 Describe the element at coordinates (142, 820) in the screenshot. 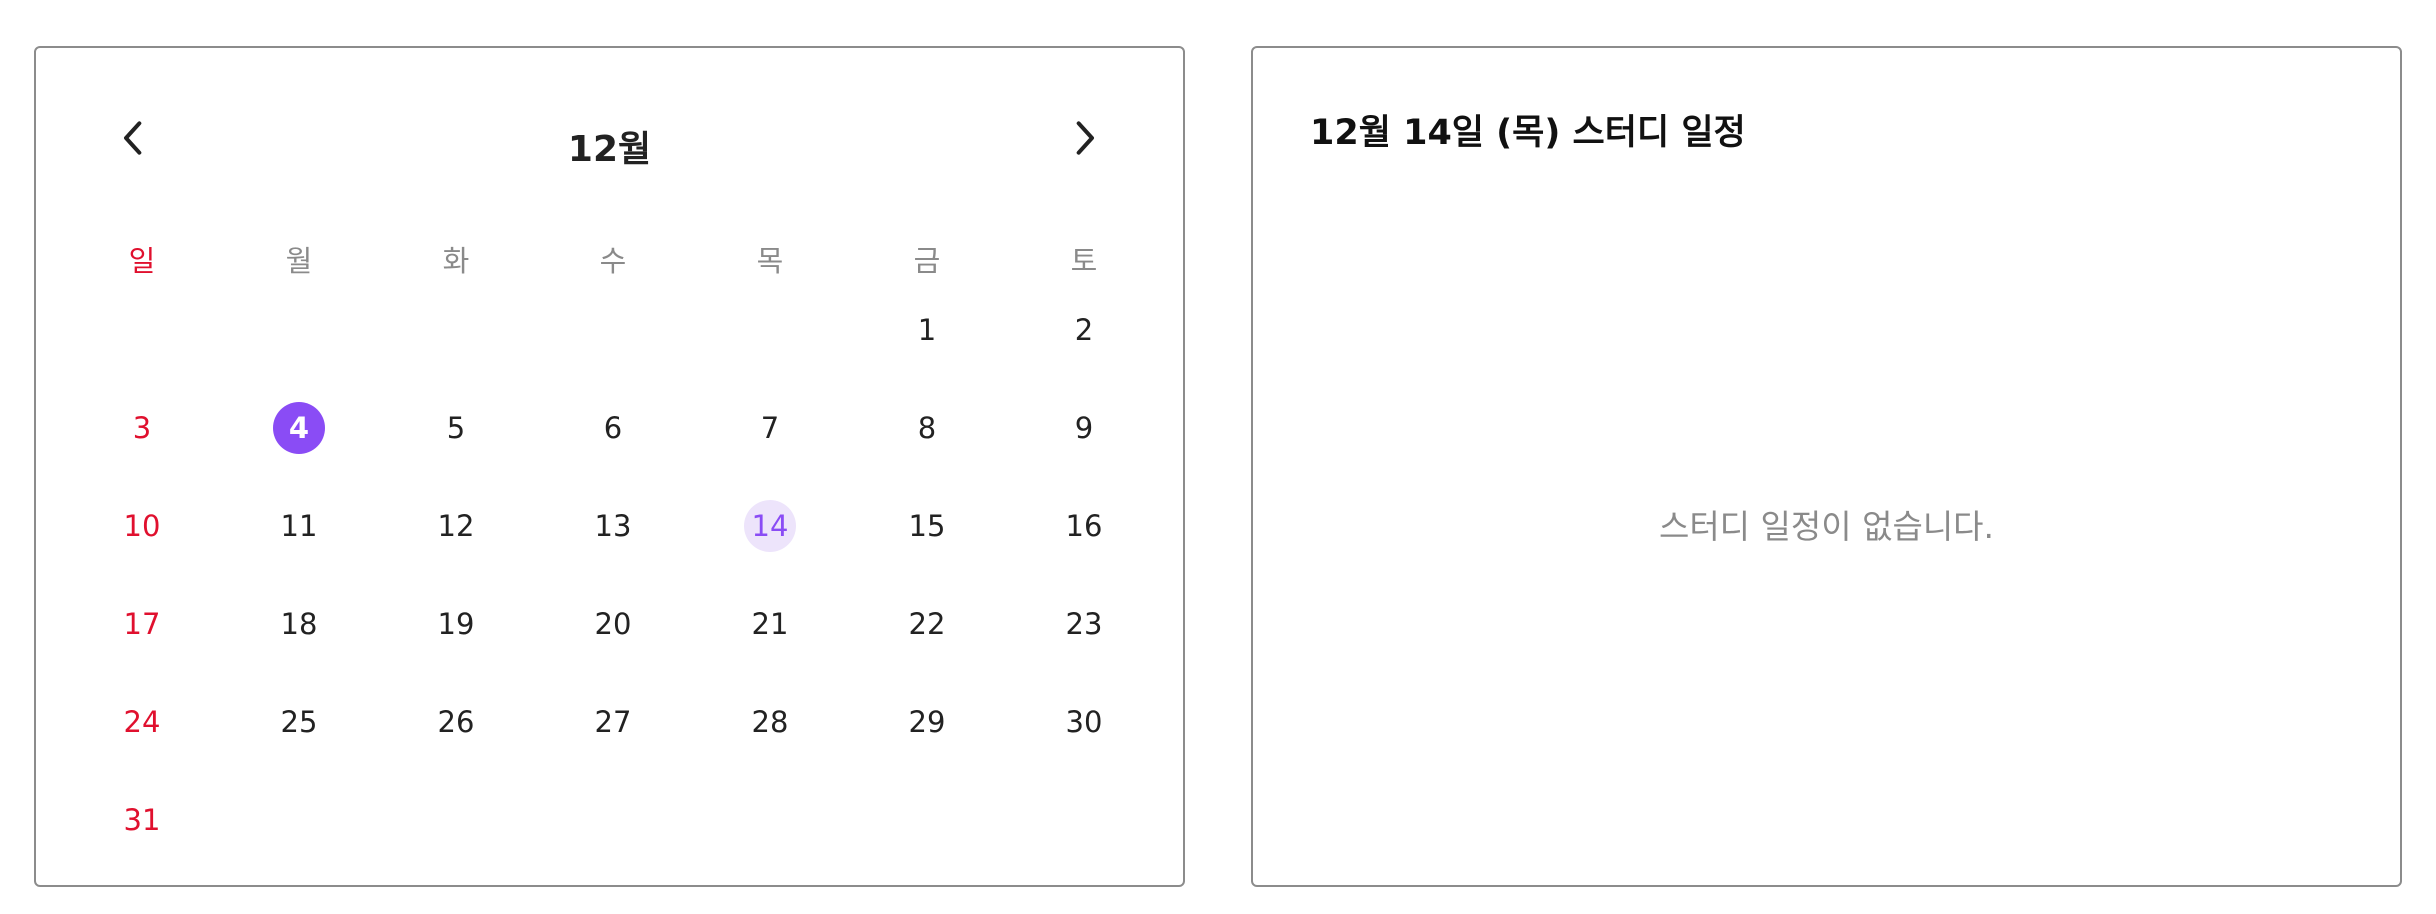

I see `day-cell: 31` at that location.